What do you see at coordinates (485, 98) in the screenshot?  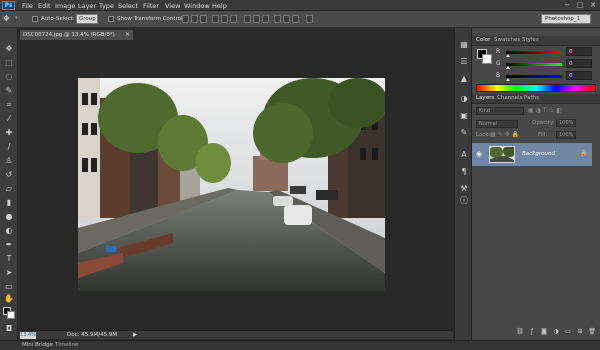 I see `tab-layers: Layers` at bounding box center [485, 98].